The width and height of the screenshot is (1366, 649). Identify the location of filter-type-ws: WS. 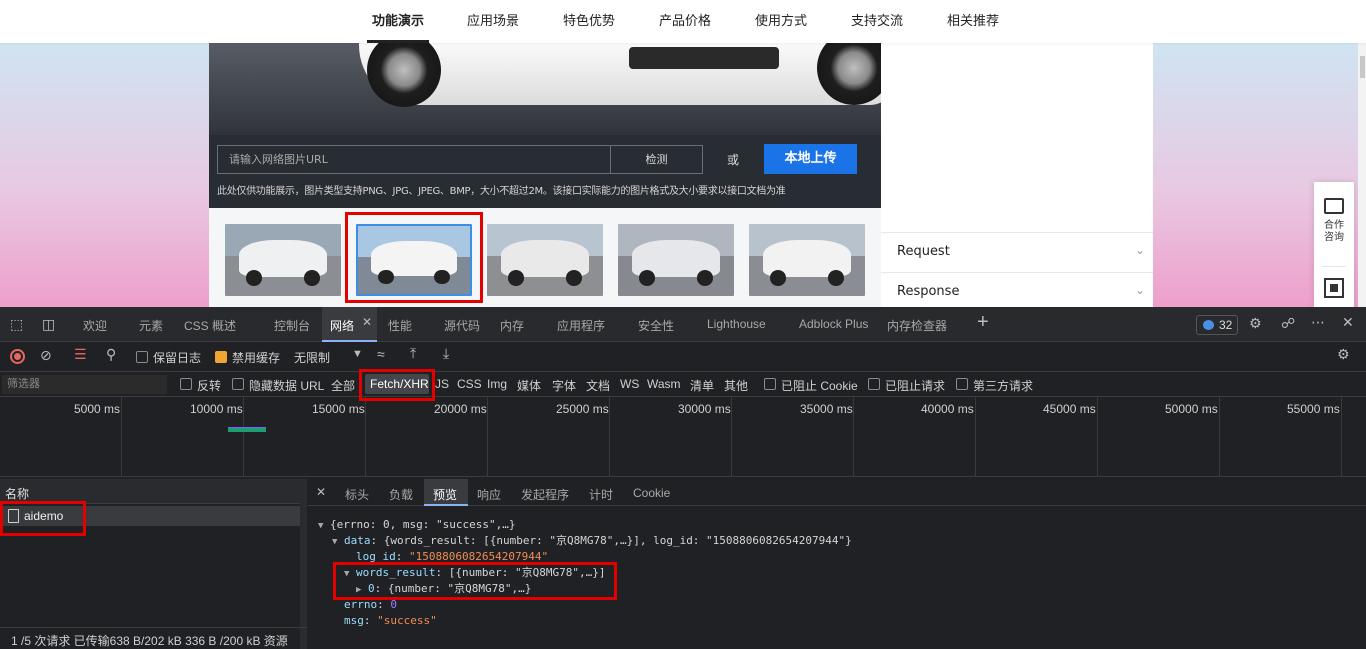
(629, 384).